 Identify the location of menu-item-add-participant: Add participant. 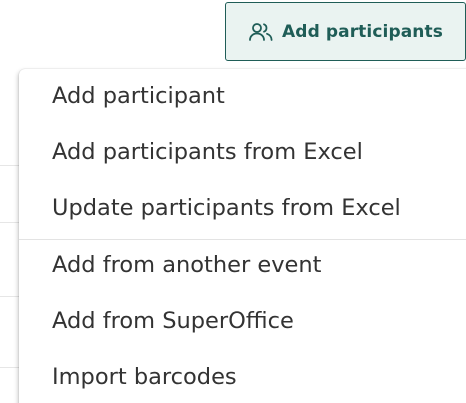
(138, 96).